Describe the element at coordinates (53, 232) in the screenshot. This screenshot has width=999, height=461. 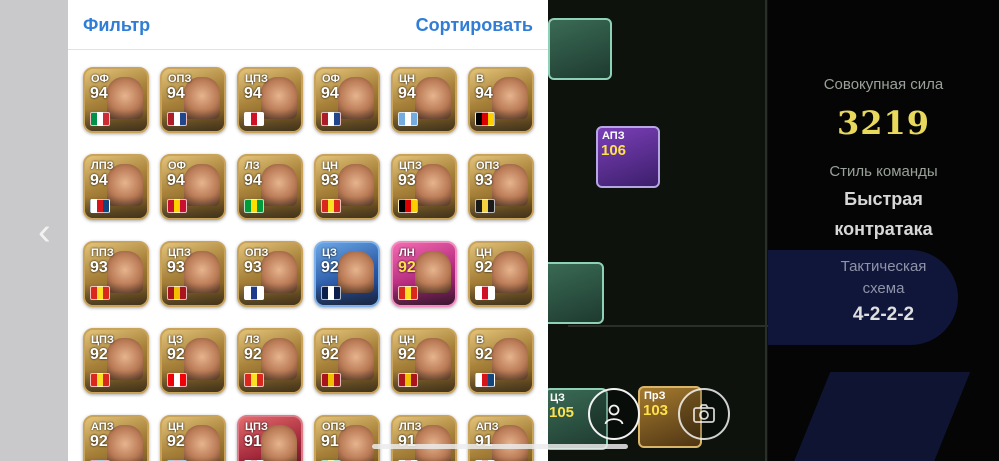
I see `chevron-left-icon: ‹` at that location.